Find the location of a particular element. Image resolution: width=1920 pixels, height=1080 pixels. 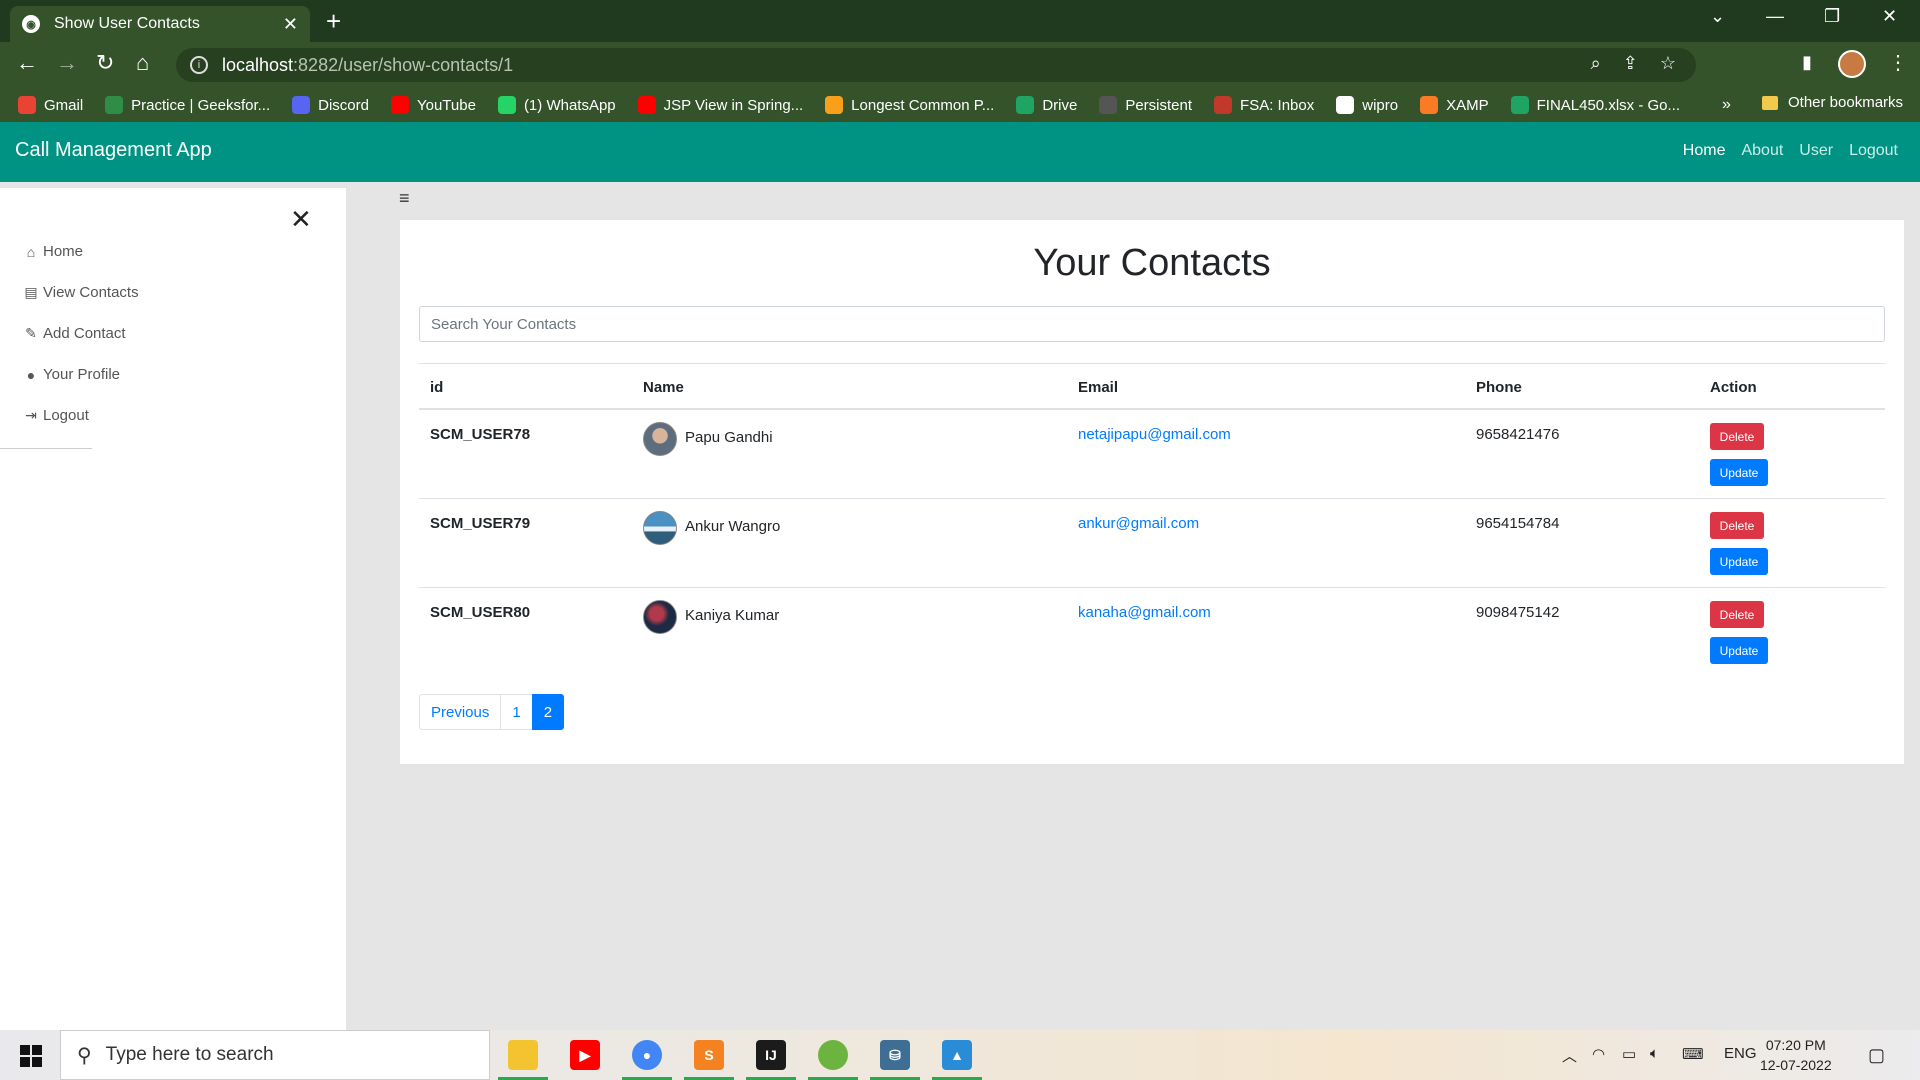

home-icon: ⌂ is located at coordinates (142, 63).